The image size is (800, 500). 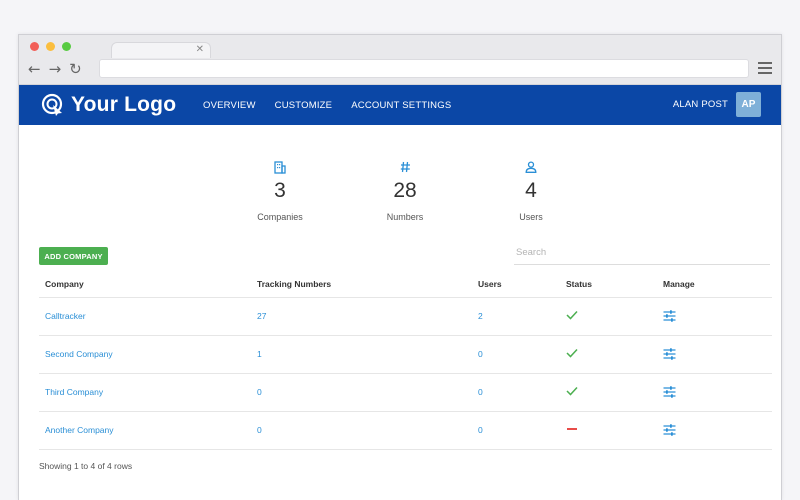 I want to click on user-name: ALAN POST, so click(x=700, y=104).